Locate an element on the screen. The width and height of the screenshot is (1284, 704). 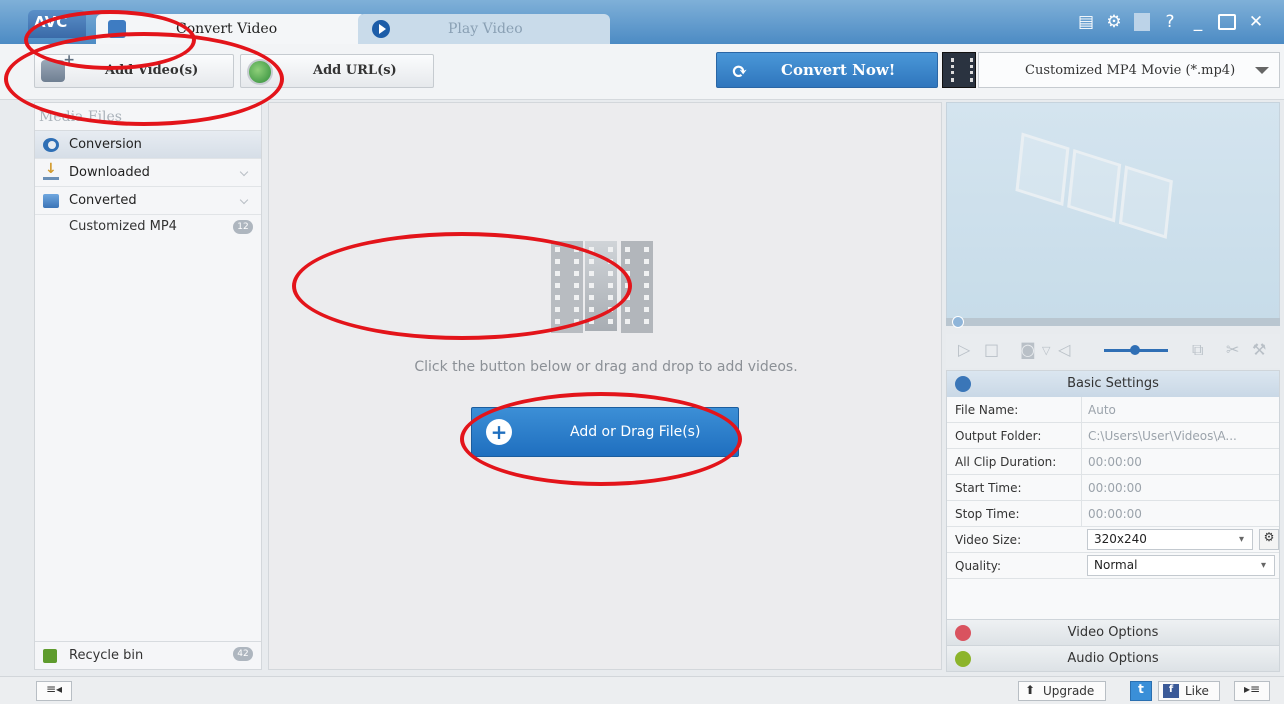
start-time-field: 00:00:00 is located at coordinates (1180, 488).